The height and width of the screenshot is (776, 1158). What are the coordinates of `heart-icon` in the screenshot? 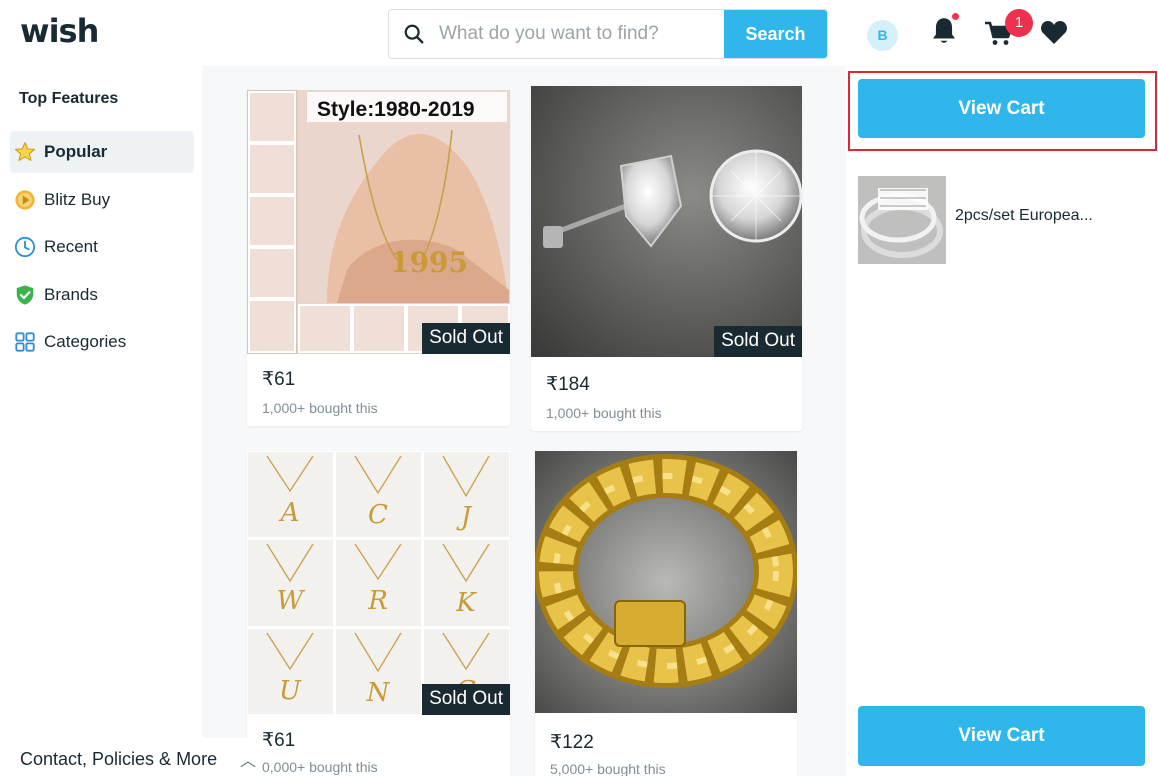 It's located at (1054, 32).